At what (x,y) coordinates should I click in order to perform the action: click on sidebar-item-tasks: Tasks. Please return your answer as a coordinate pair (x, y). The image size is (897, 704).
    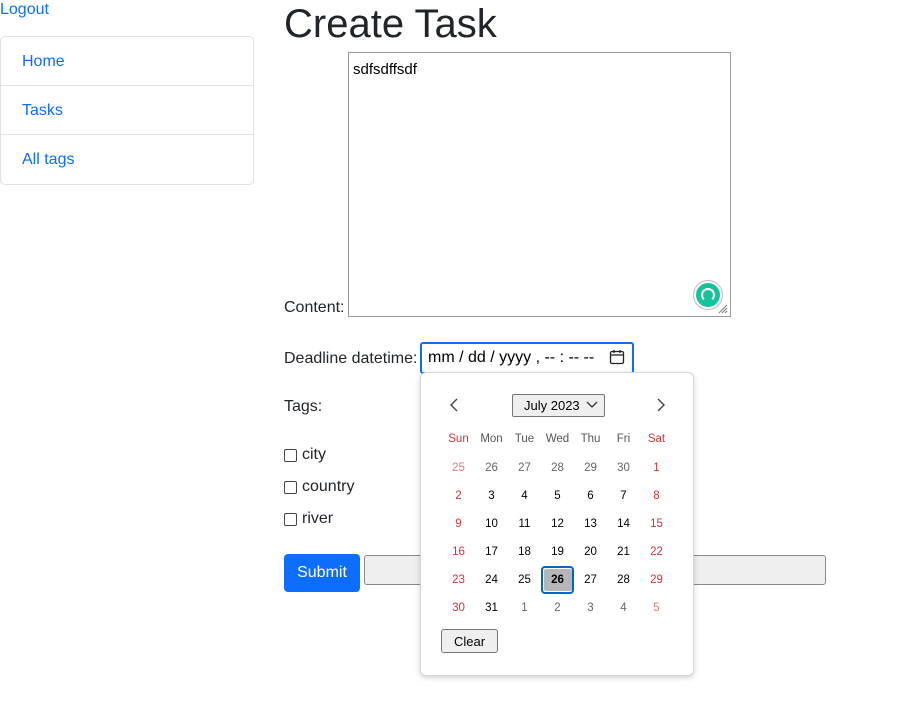
    Looking at the image, I should click on (127, 110).